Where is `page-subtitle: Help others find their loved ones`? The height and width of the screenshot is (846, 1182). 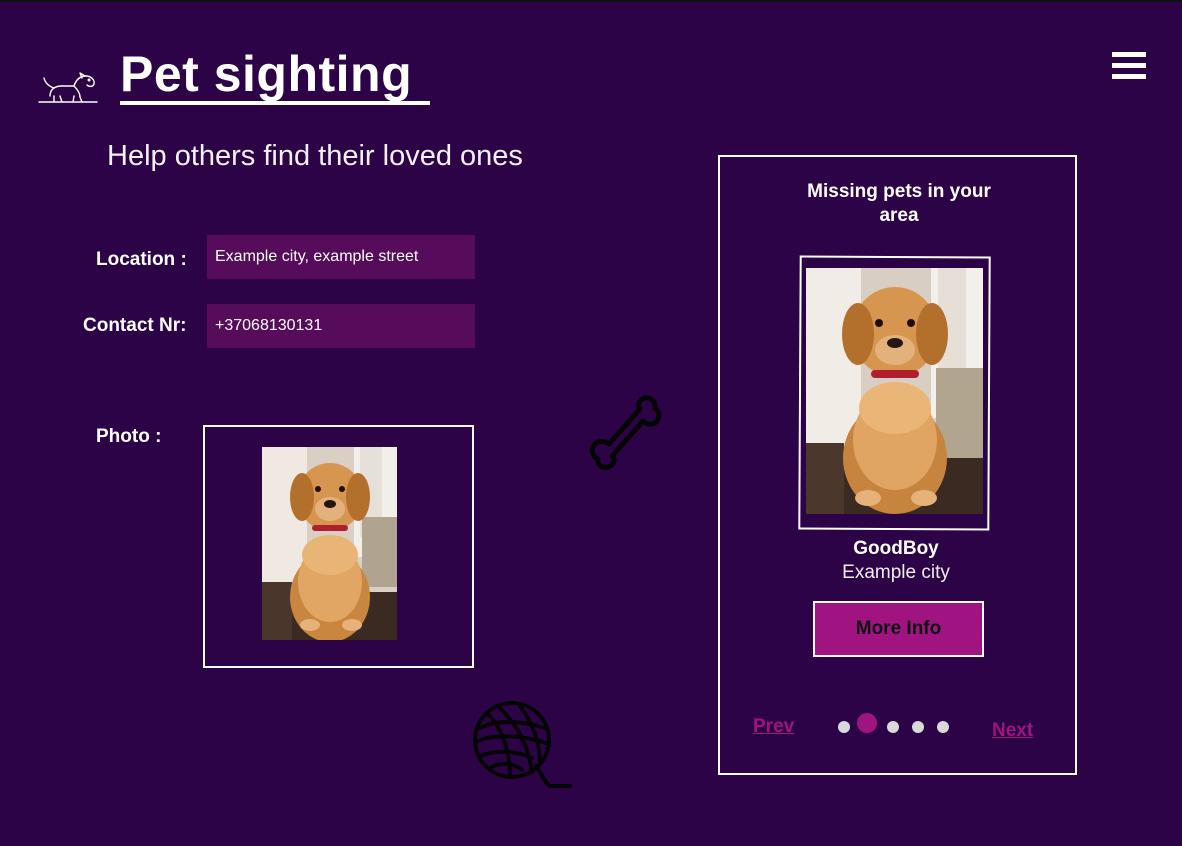 page-subtitle: Help others find their loved ones is located at coordinates (315, 156).